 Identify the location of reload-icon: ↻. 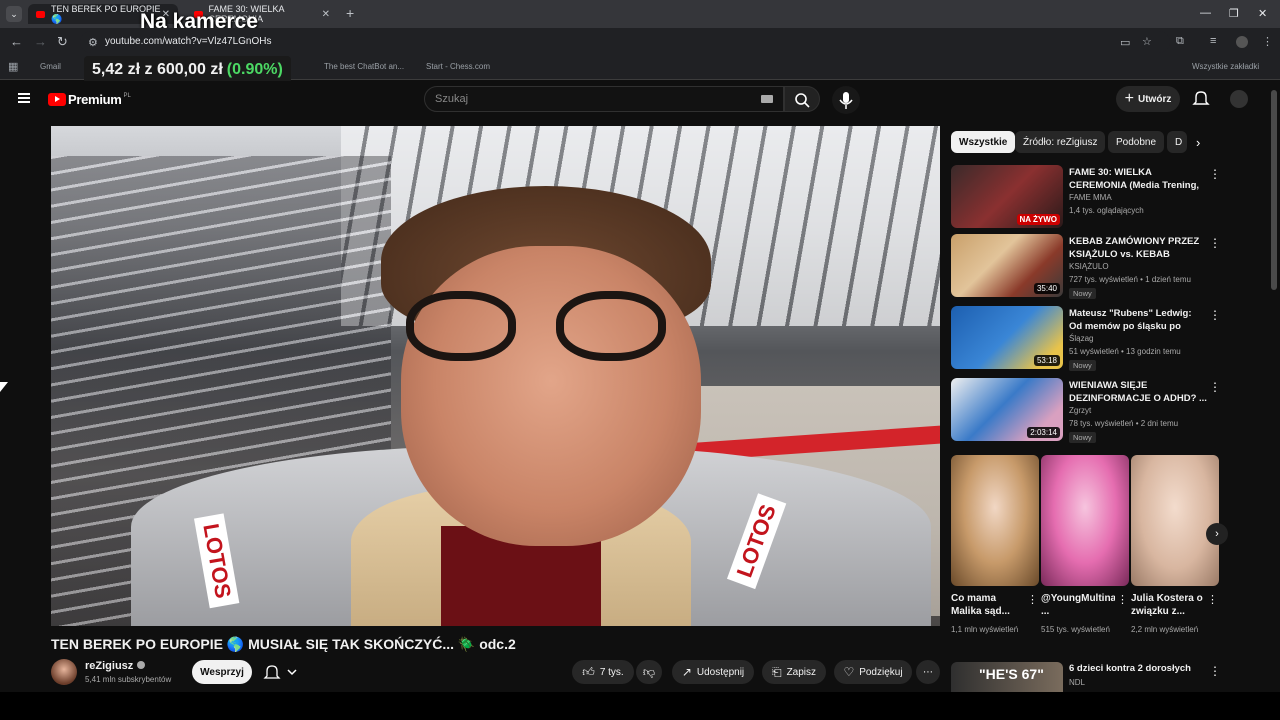
(62, 42).